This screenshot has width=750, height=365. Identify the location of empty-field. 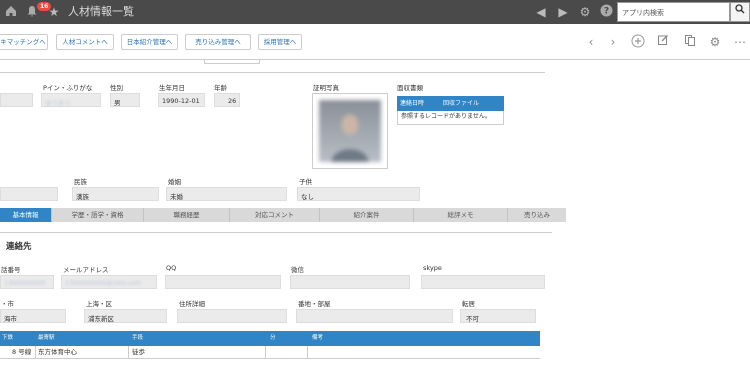
(29, 194).